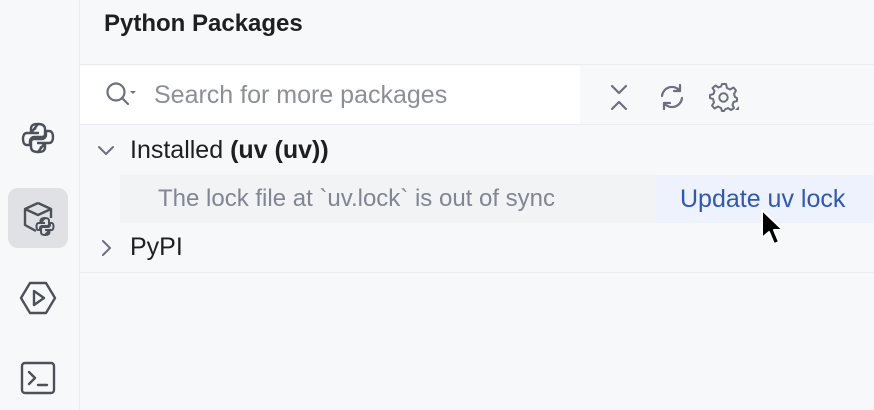 Image resolution: width=874 pixels, height=410 pixels. What do you see at coordinates (279, 150) in the screenshot?
I see `environment-name: (uv (uv))` at bounding box center [279, 150].